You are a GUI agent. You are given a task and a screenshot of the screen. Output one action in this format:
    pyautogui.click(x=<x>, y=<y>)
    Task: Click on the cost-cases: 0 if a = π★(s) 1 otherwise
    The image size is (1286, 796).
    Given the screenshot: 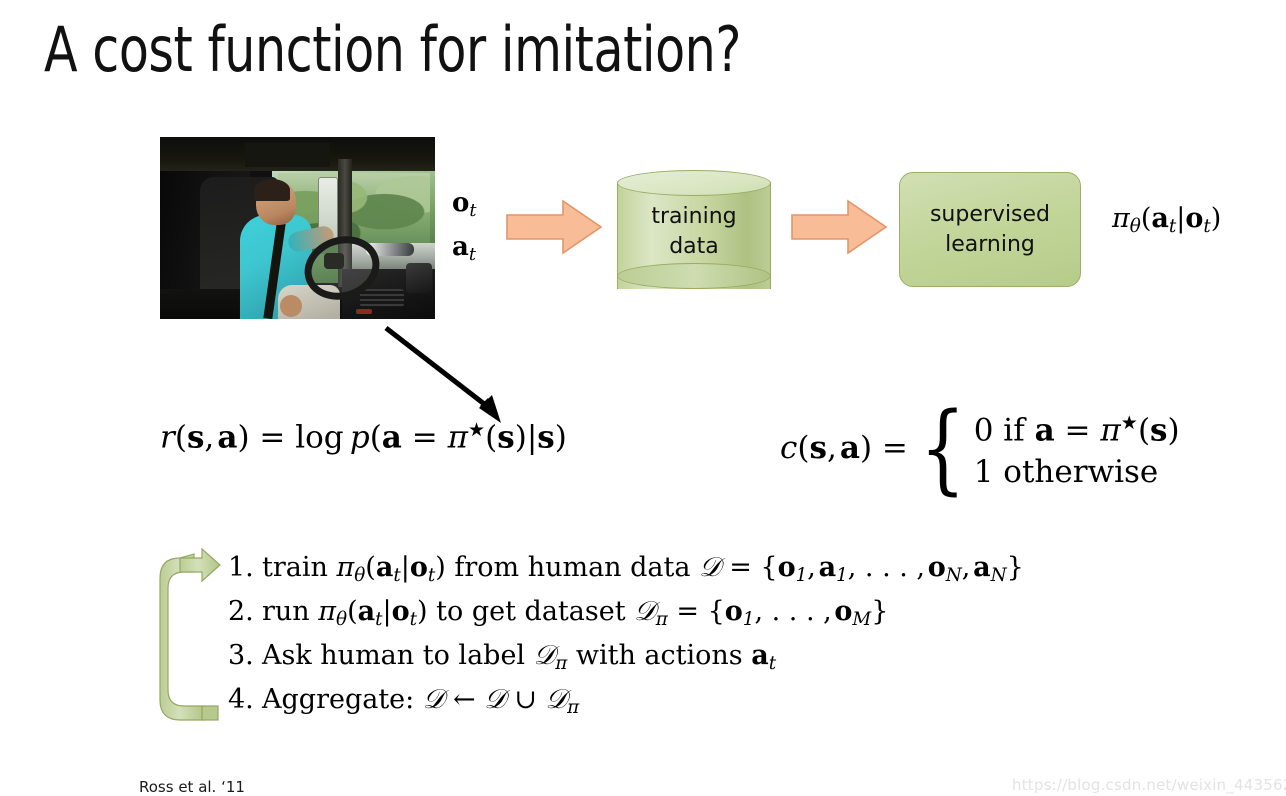 What is the action you would take?
    pyautogui.click(x=1077, y=447)
    